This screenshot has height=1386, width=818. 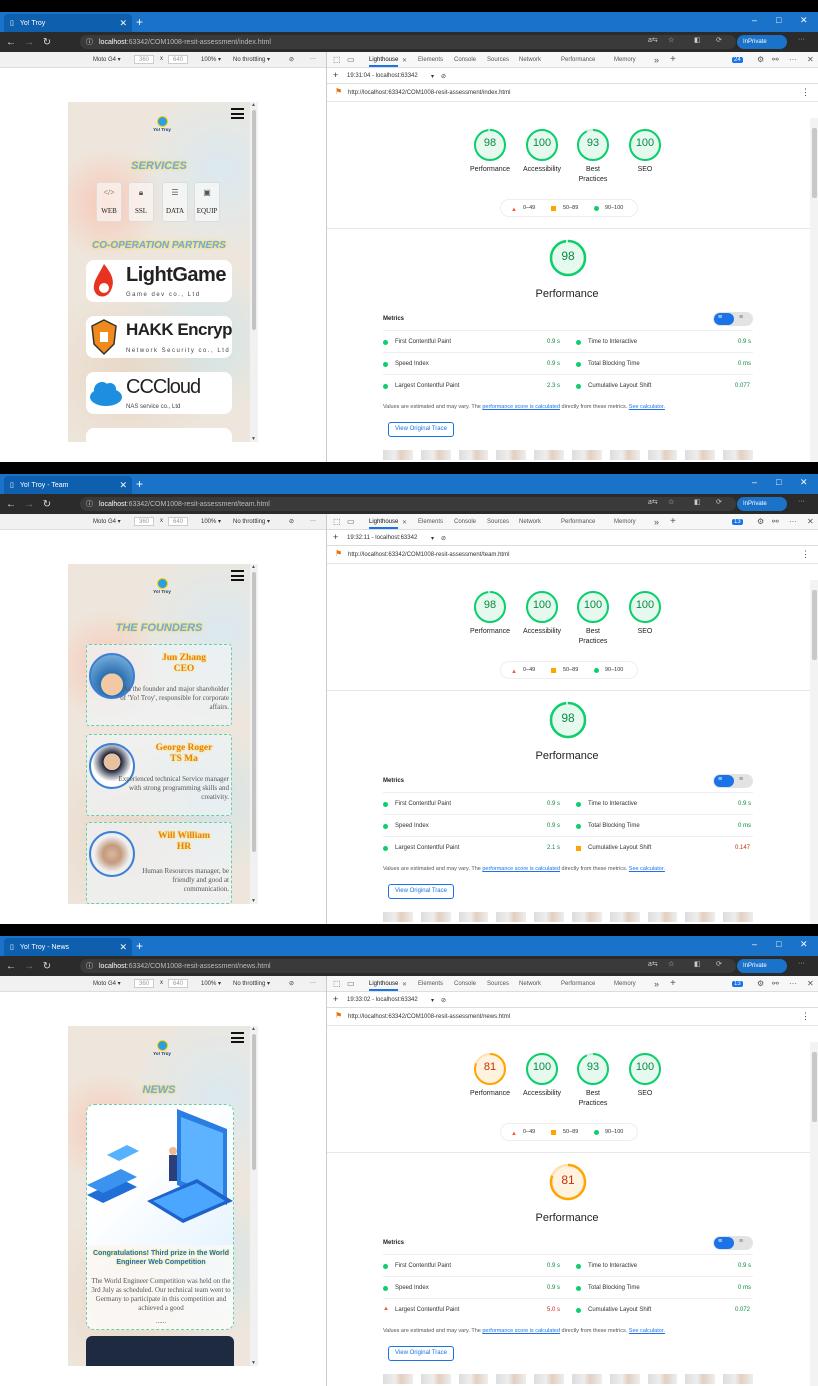 I want to click on zoom-select: 100% ▾, so click(x=211, y=983).